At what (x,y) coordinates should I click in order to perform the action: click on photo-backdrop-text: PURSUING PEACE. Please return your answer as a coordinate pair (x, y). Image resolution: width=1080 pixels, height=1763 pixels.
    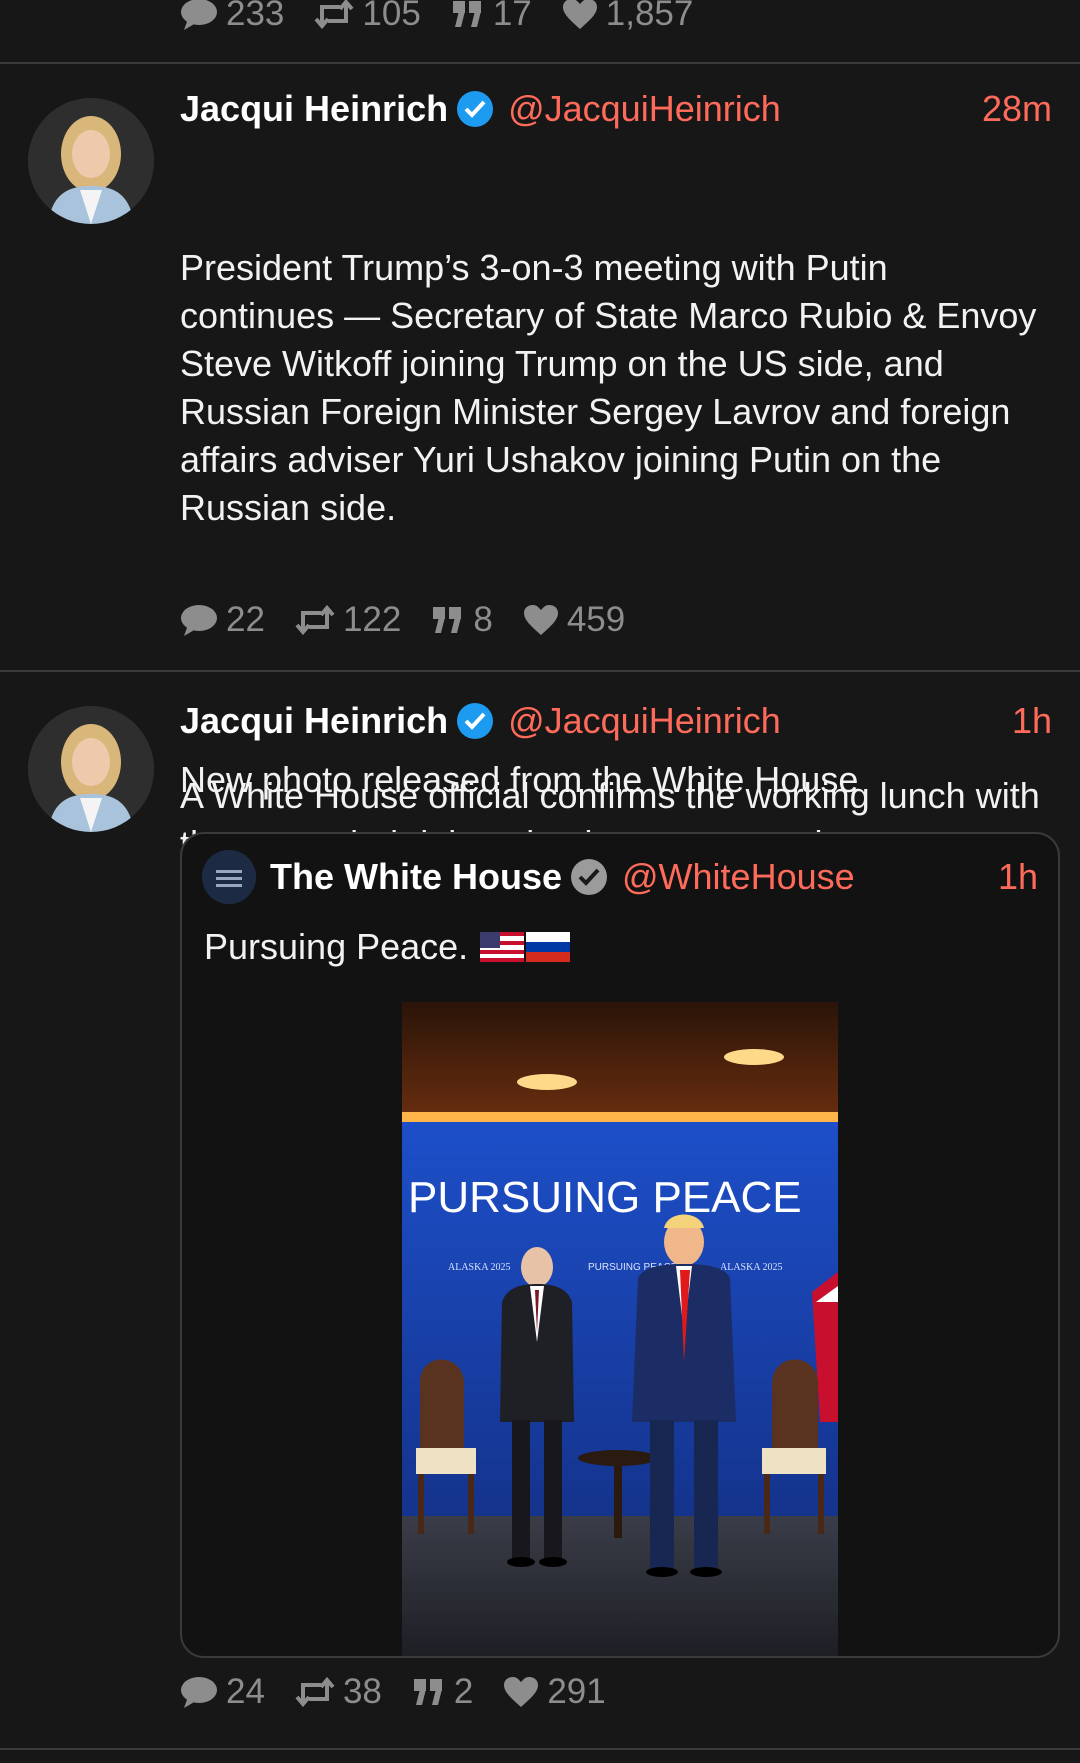
    Looking at the image, I should click on (605, 1197).